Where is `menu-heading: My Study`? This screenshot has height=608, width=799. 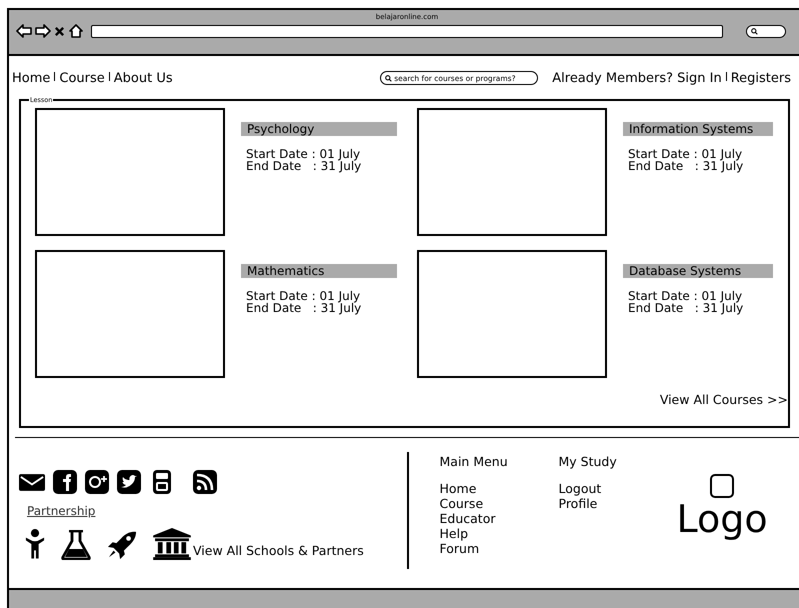
menu-heading: My Study is located at coordinates (588, 462).